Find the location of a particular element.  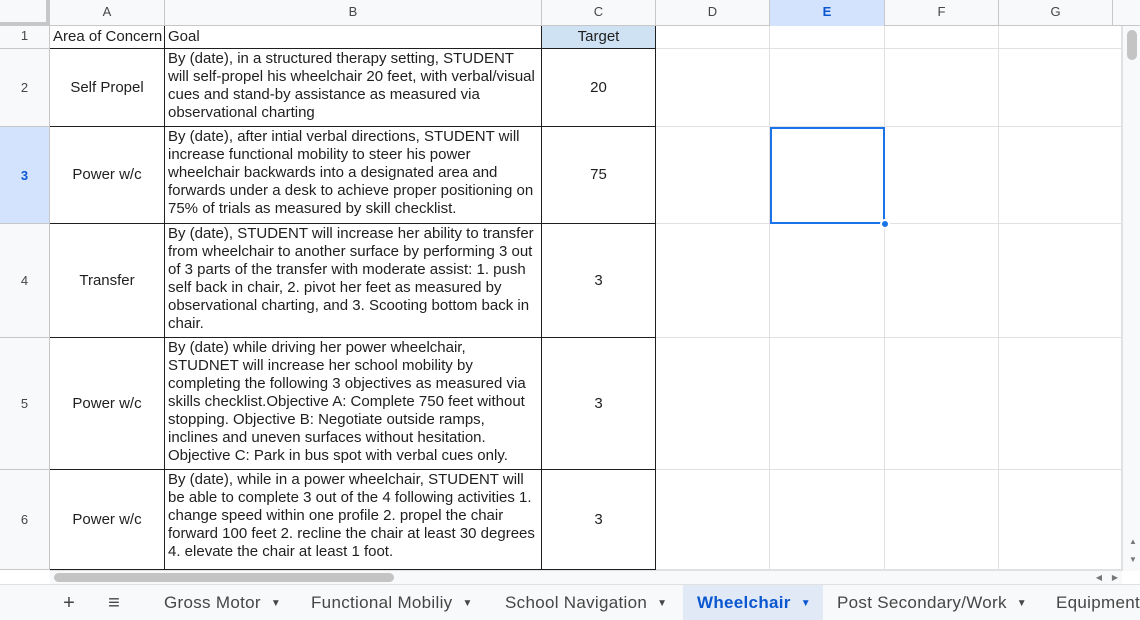

select-all-corner is located at coordinates (25, 13).